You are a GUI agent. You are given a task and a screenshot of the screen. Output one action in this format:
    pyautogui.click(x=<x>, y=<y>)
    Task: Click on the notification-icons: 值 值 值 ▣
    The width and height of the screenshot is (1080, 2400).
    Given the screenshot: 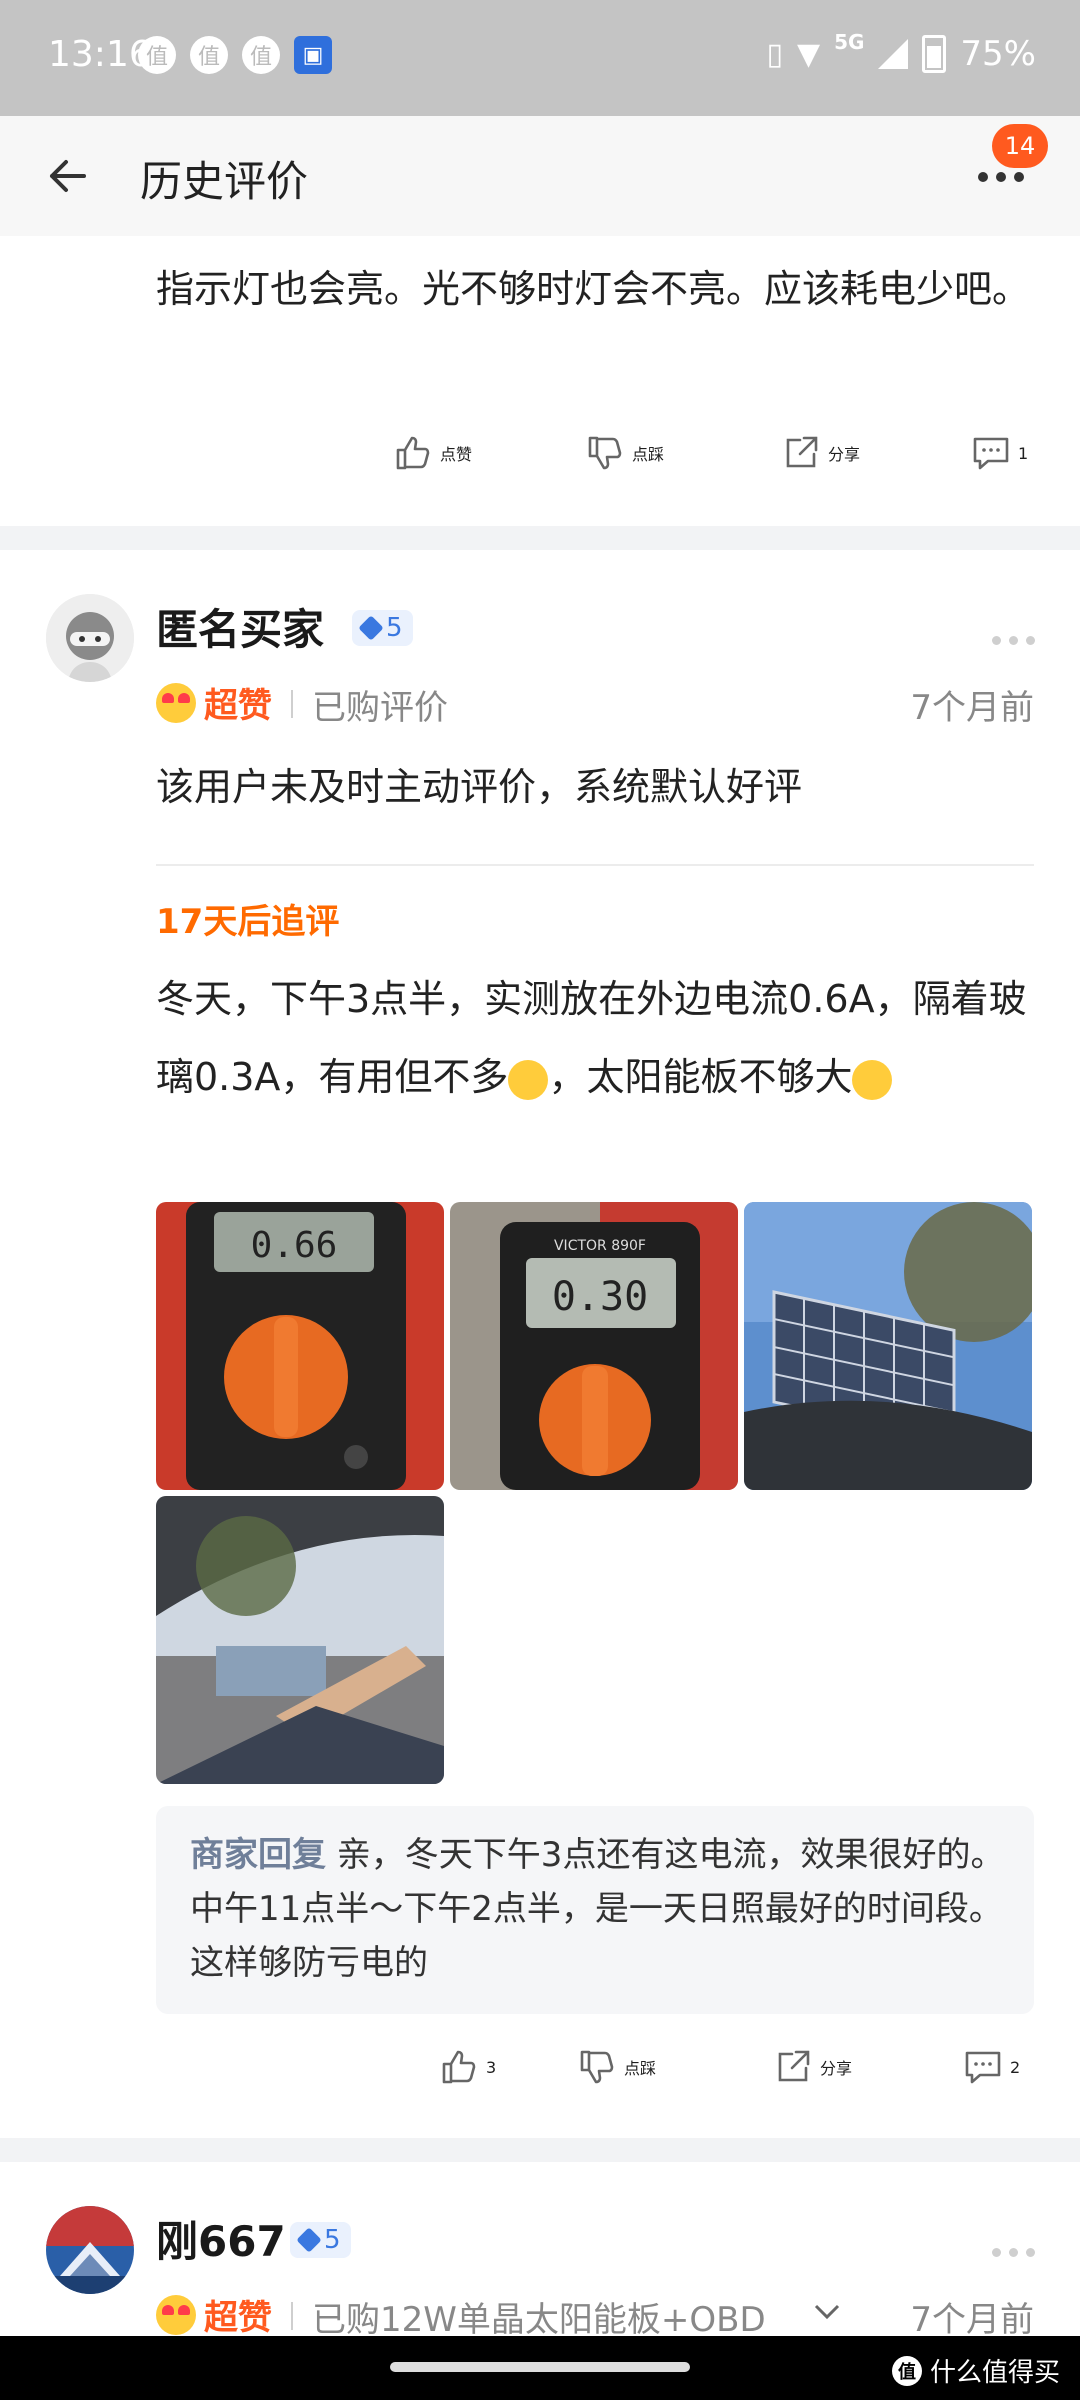 What is the action you would take?
    pyautogui.click(x=235, y=55)
    